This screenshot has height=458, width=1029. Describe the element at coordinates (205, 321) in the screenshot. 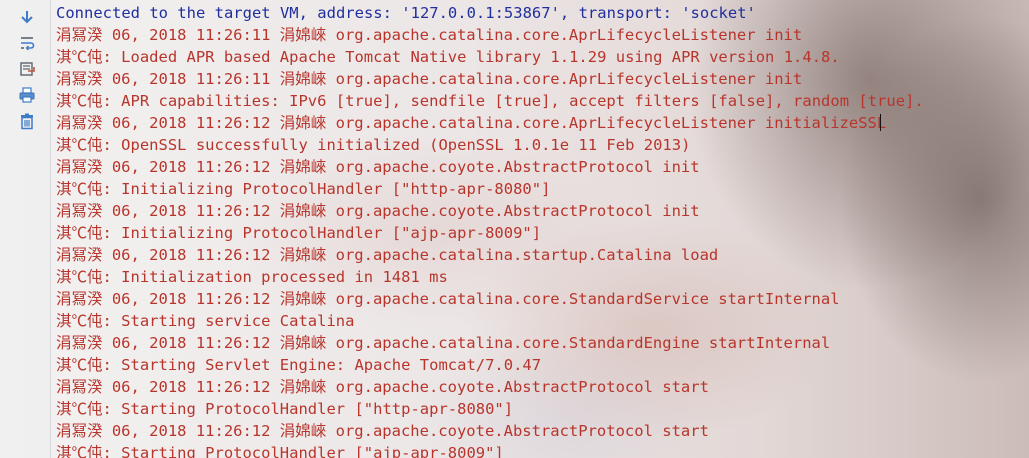

I see `console-line: 淇℃伅: Starting service Catalina` at that location.